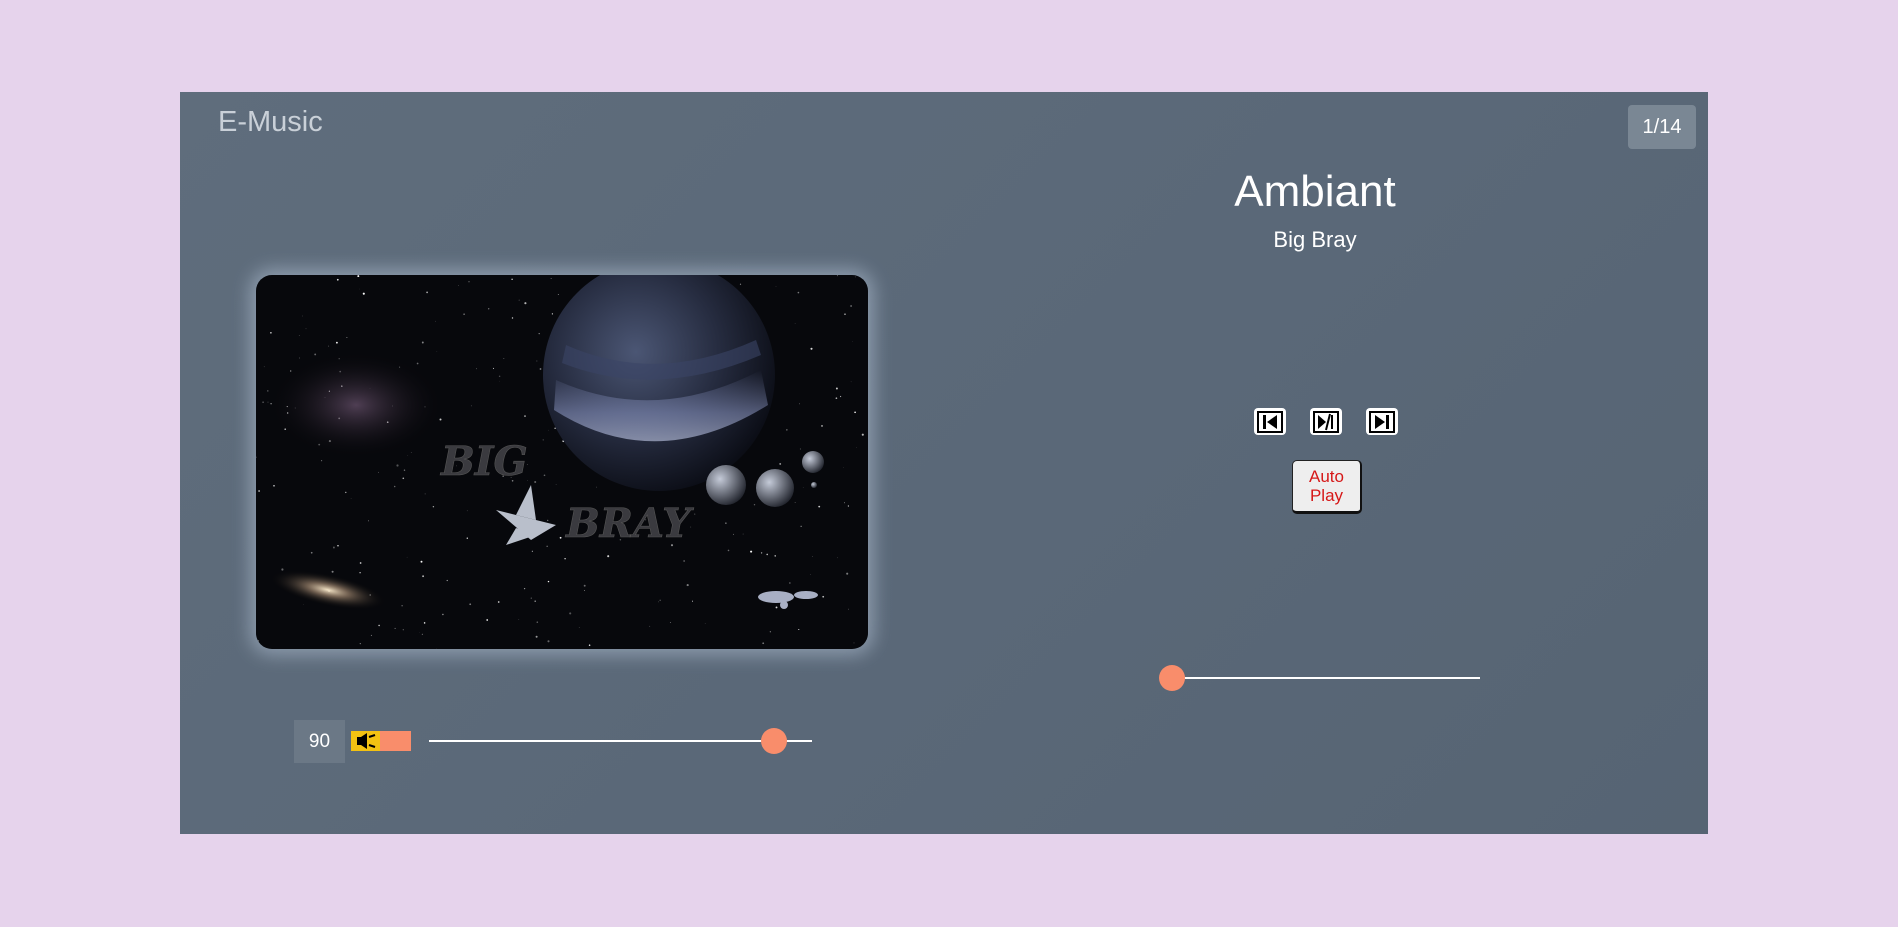 The width and height of the screenshot is (1898, 927). I want to click on progress-thumb, so click(1172, 678).